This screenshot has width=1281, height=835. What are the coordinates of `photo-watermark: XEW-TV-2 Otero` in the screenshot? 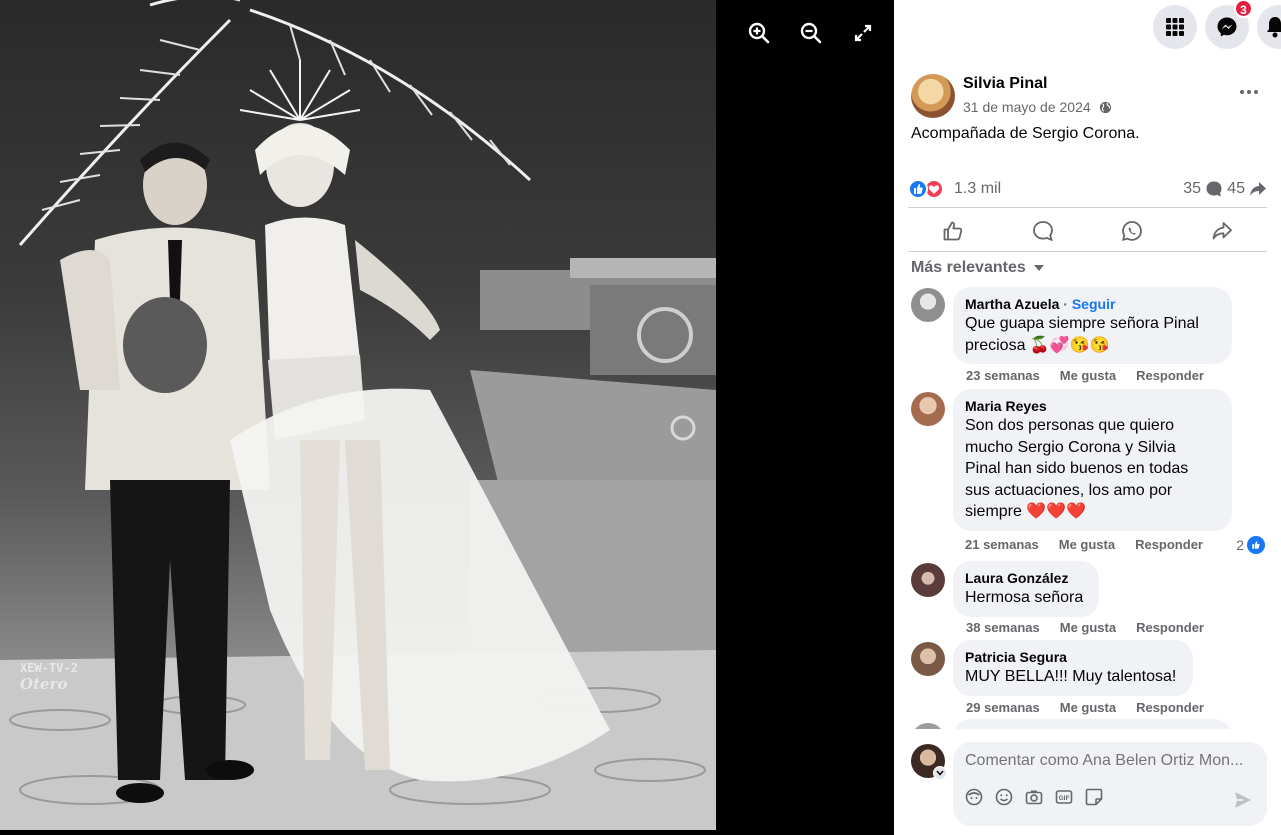 It's located at (49, 676).